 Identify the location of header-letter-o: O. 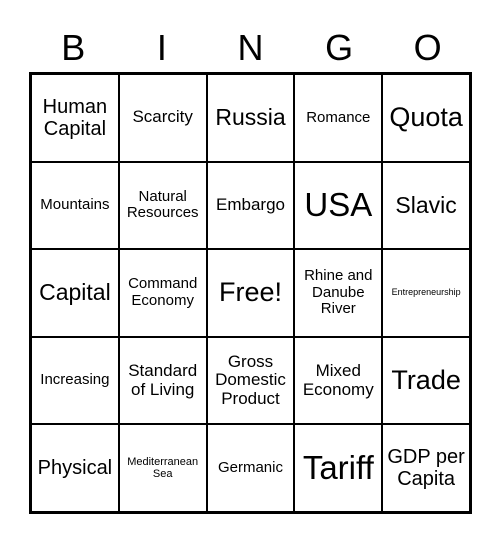
(427, 47).